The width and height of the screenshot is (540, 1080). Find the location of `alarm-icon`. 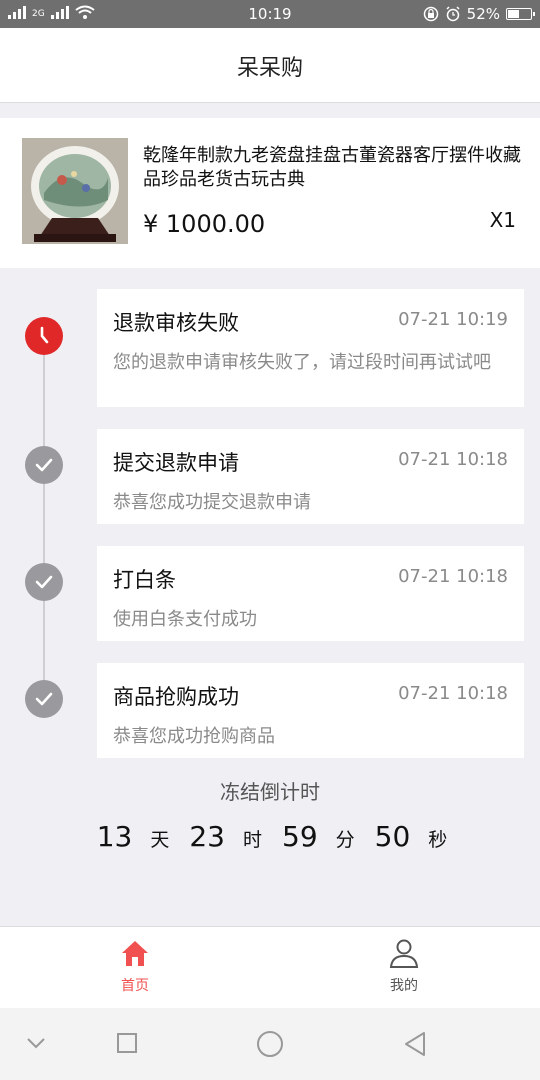

alarm-icon is located at coordinates (453, 14).